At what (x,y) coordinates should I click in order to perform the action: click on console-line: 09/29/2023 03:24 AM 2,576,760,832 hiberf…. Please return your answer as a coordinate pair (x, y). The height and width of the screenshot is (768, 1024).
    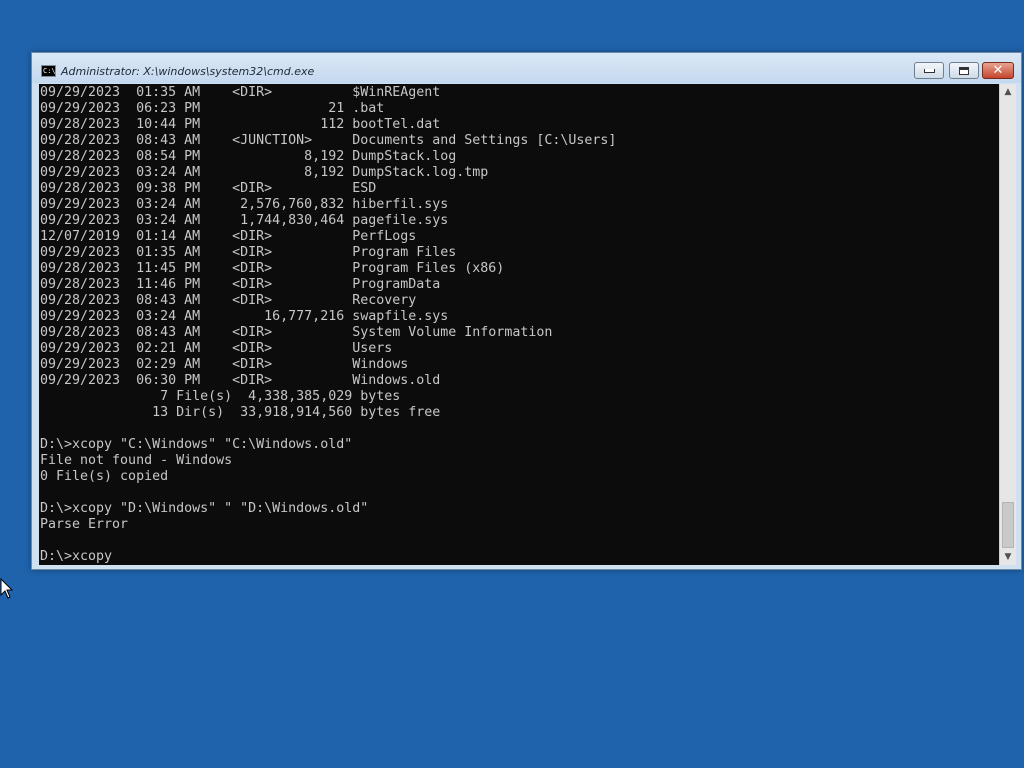
    Looking at the image, I should click on (244, 204).